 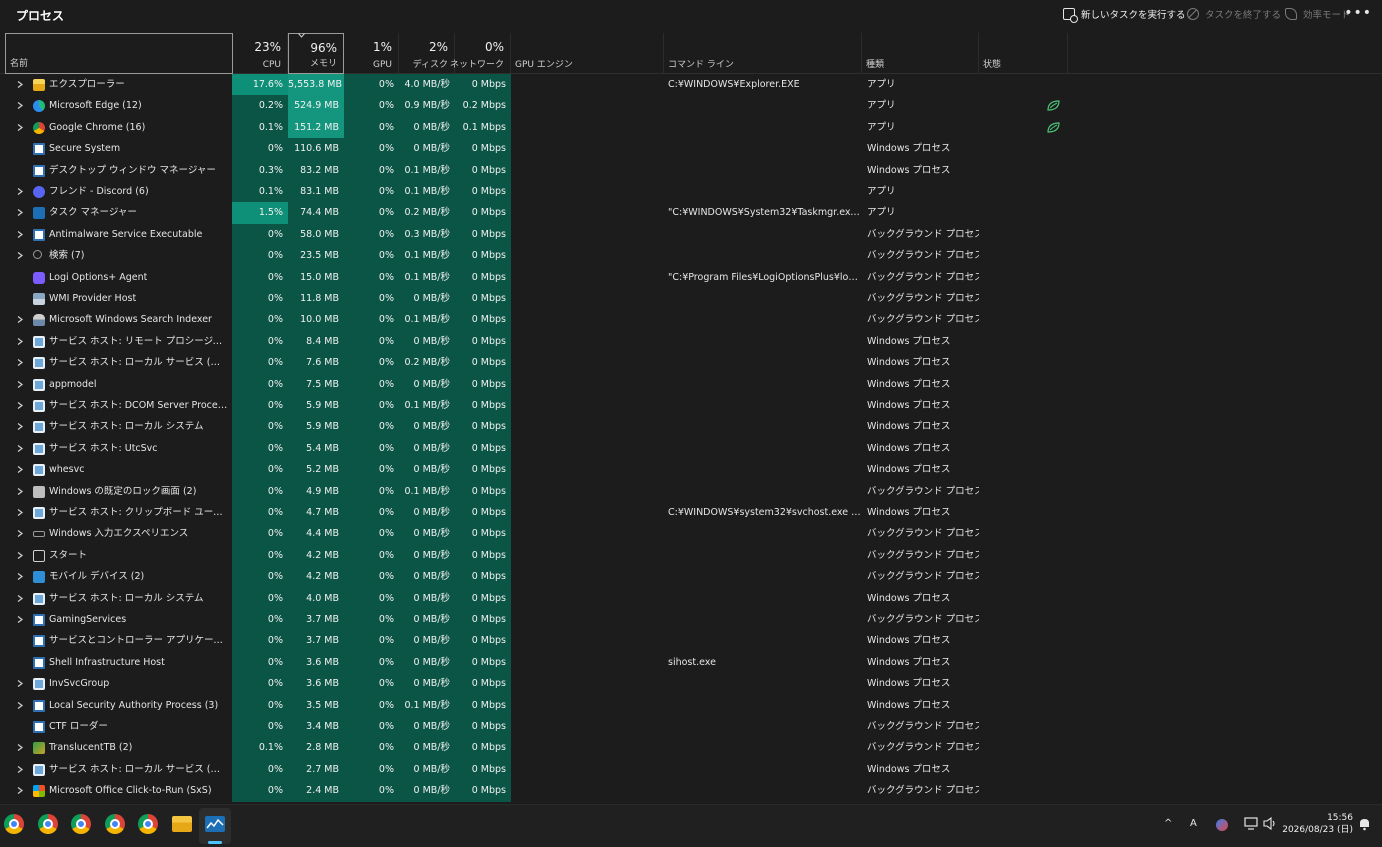 I want to click on end-task-button: タスクを終了する, so click(x=1234, y=14).